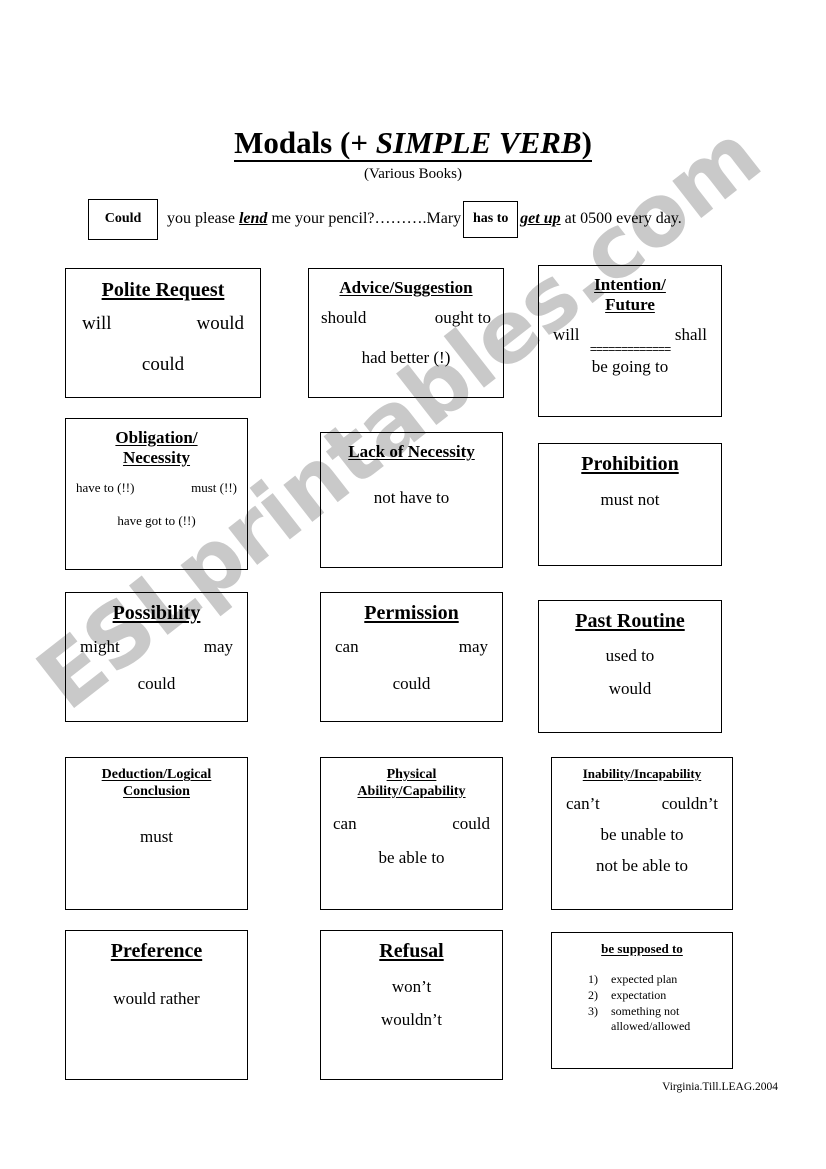 This screenshot has height=1169, width=826. What do you see at coordinates (100, 646) in the screenshot?
I see `modal-might: might` at bounding box center [100, 646].